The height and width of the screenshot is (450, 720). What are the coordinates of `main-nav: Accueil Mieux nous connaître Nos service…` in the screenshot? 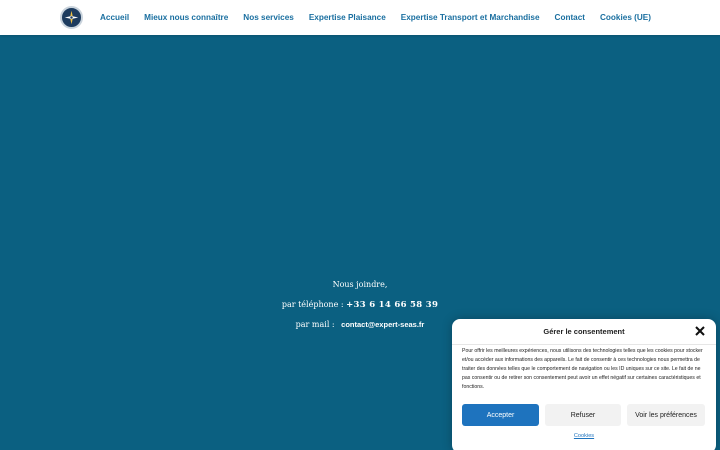 It's located at (383, 17).